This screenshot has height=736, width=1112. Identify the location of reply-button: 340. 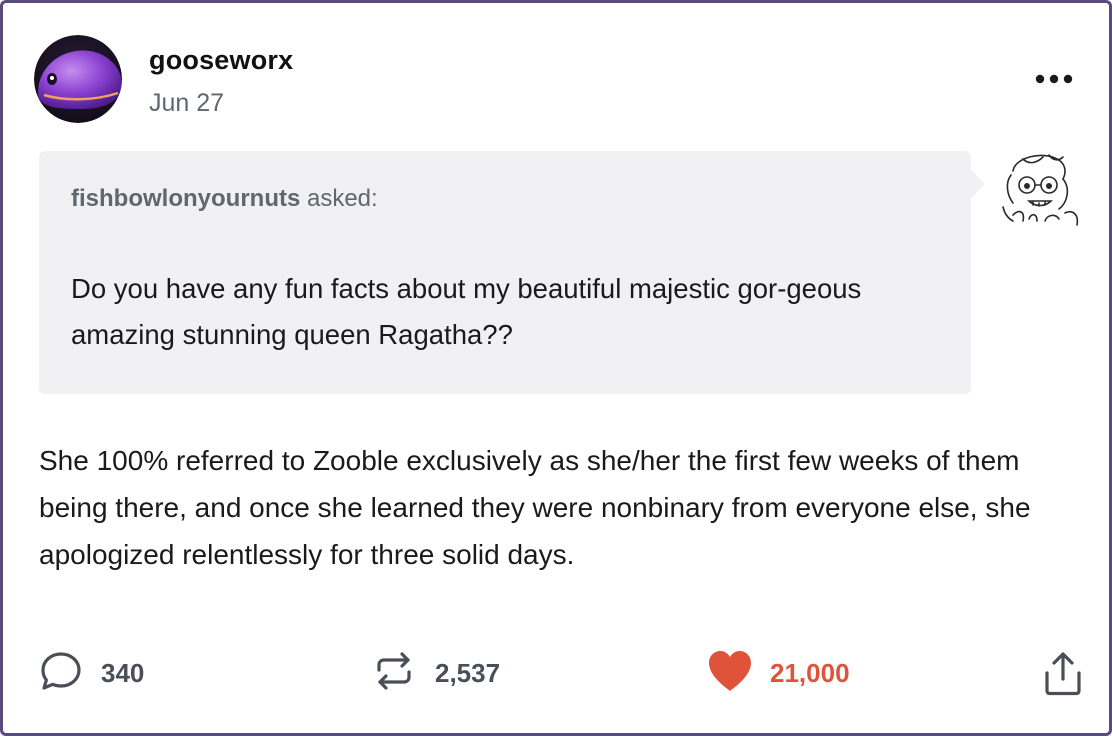
(91, 673).